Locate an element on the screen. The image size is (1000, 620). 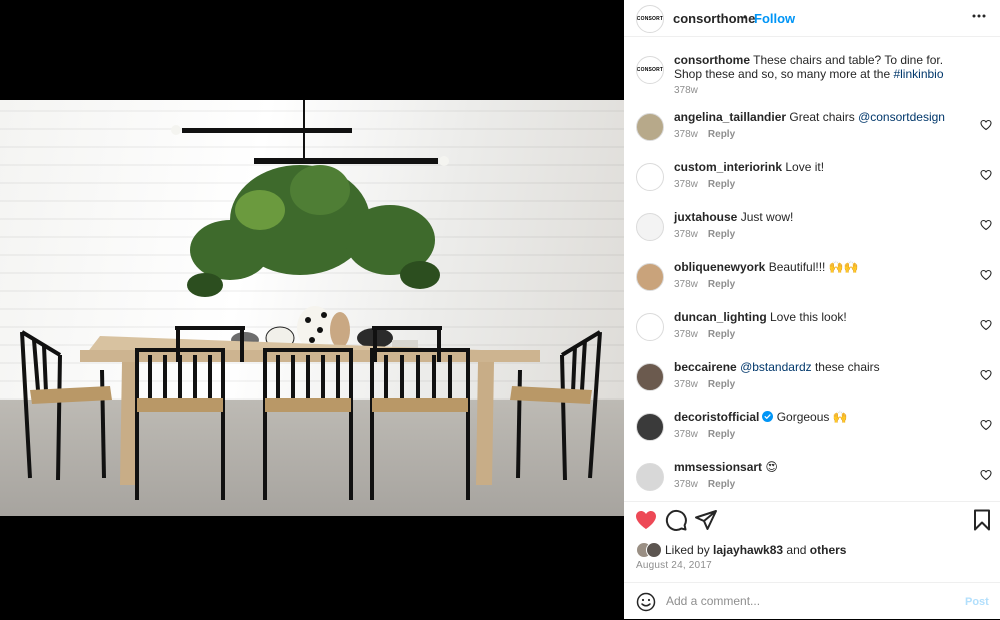
add-comment-bar: Post is located at coordinates (812, 601).